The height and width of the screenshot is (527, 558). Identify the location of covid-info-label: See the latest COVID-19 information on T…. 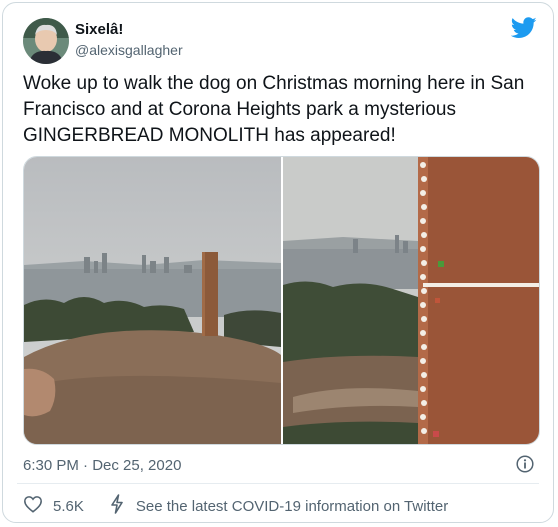
(292, 506).